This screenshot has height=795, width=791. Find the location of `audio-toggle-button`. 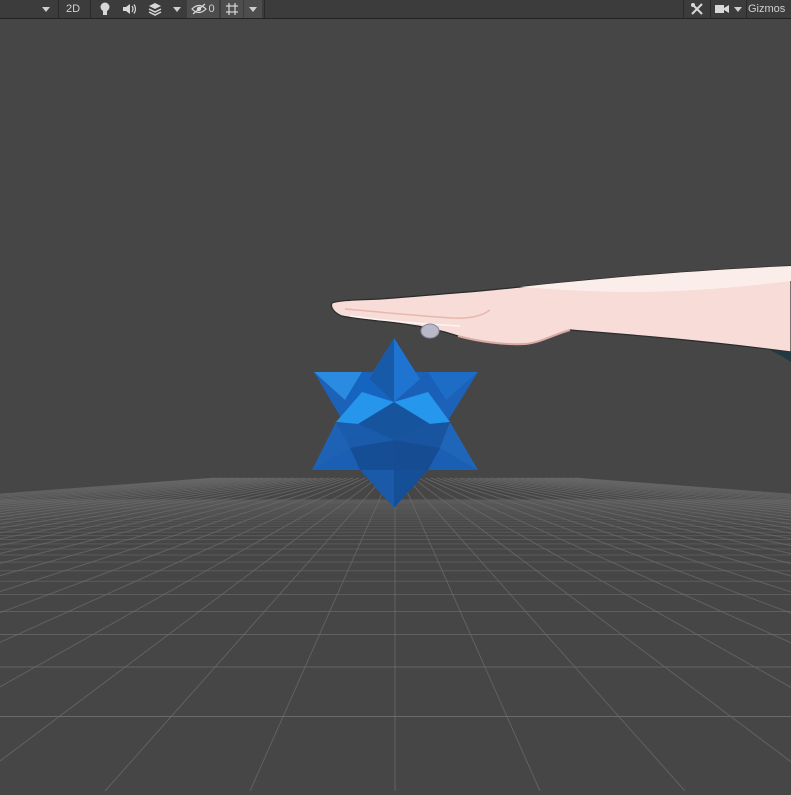

audio-toggle-button is located at coordinates (130, 9).